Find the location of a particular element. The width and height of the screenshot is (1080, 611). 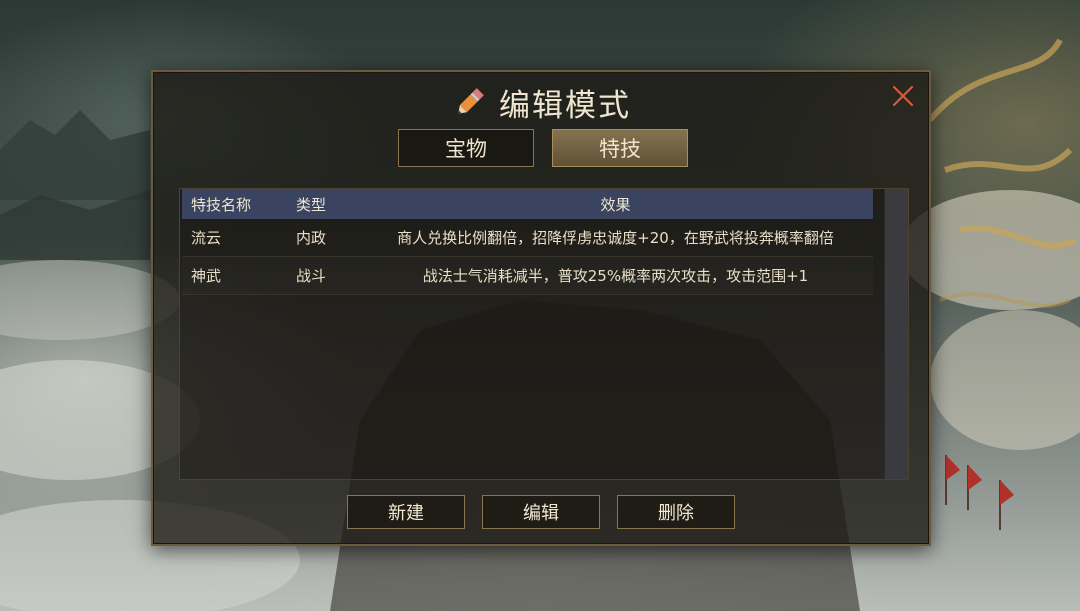

table-row: 神武 战斗 战法士气消耗减半，普攻25%概率两次攻击，攻击范围+1 is located at coordinates (527, 276).